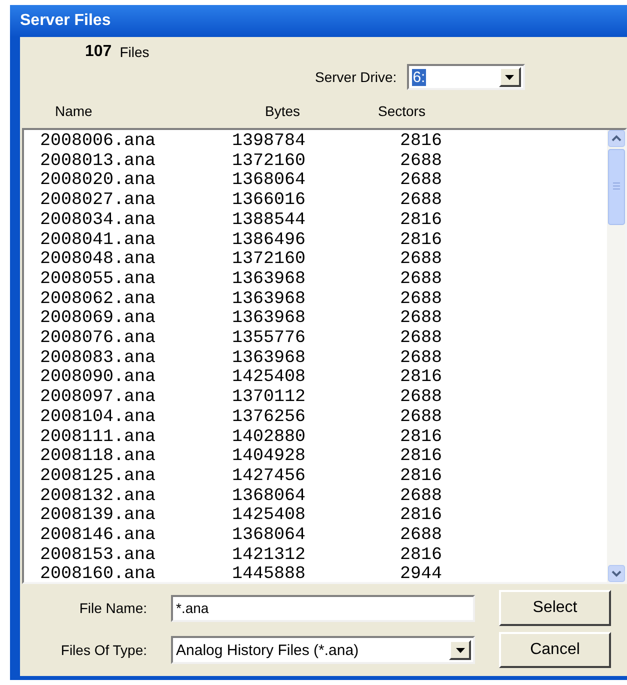 This screenshot has height=685, width=627. What do you see at coordinates (555, 608) in the screenshot?
I see `select-button: Select` at bounding box center [555, 608].